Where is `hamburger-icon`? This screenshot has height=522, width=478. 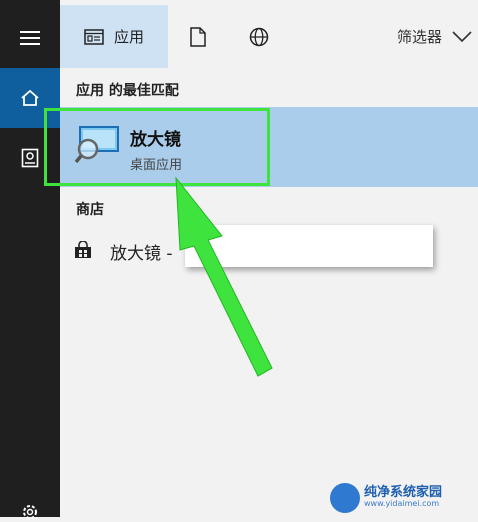 hamburger-icon is located at coordinates (30, 38).